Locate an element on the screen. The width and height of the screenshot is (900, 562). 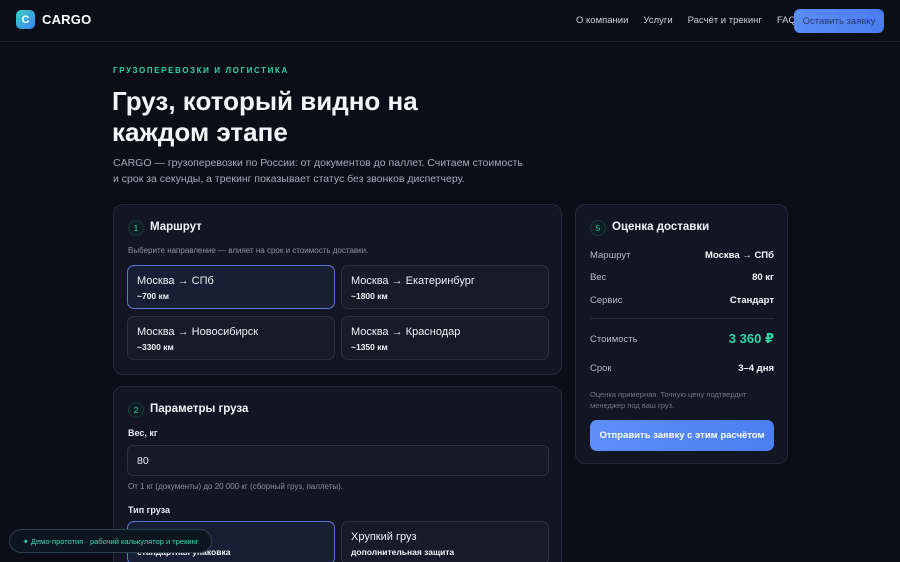
main-nav: О компании Услуги Расчёт и трекинг FAQ is located at coordinates (693, 20).